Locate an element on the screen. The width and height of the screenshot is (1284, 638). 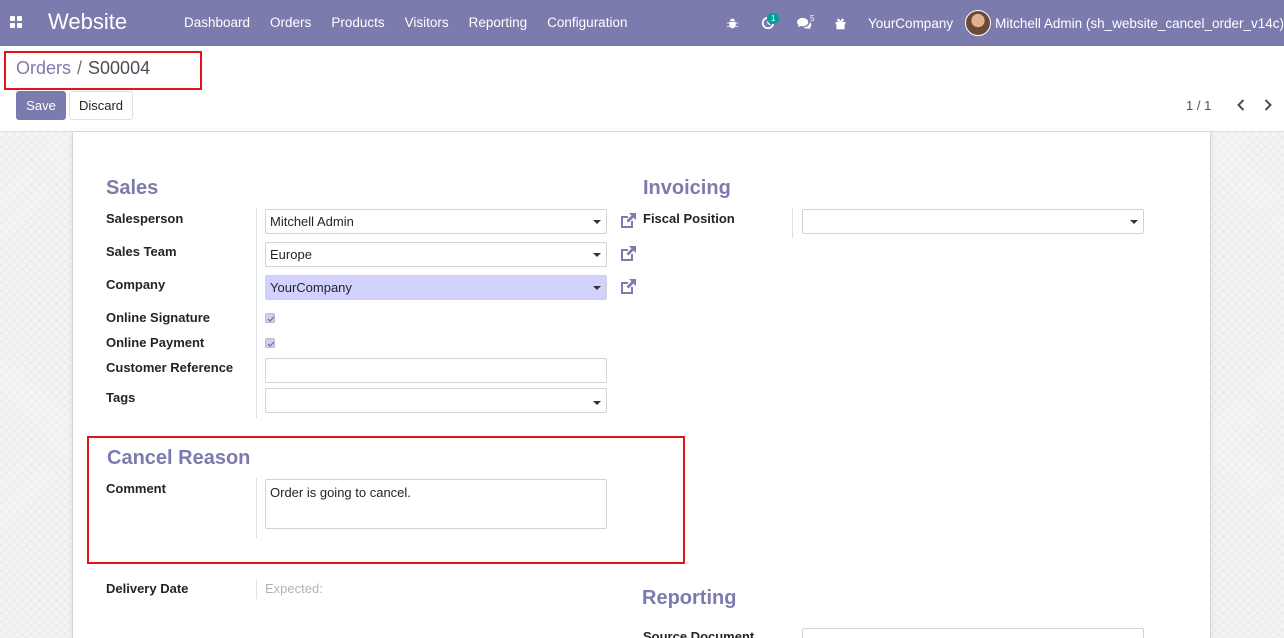
company-value: YourCompany is located at coordinates (311, 287).